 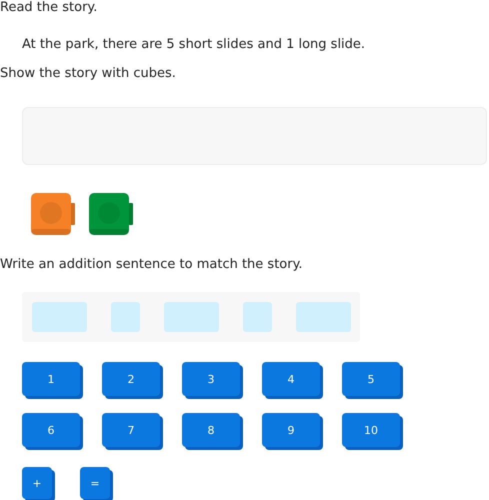 What do you see at coordinates (152, 265) in the screenshot?
I see `prompt-text: Write an addition sentence to match the story.` at bounding box center [152, 265].